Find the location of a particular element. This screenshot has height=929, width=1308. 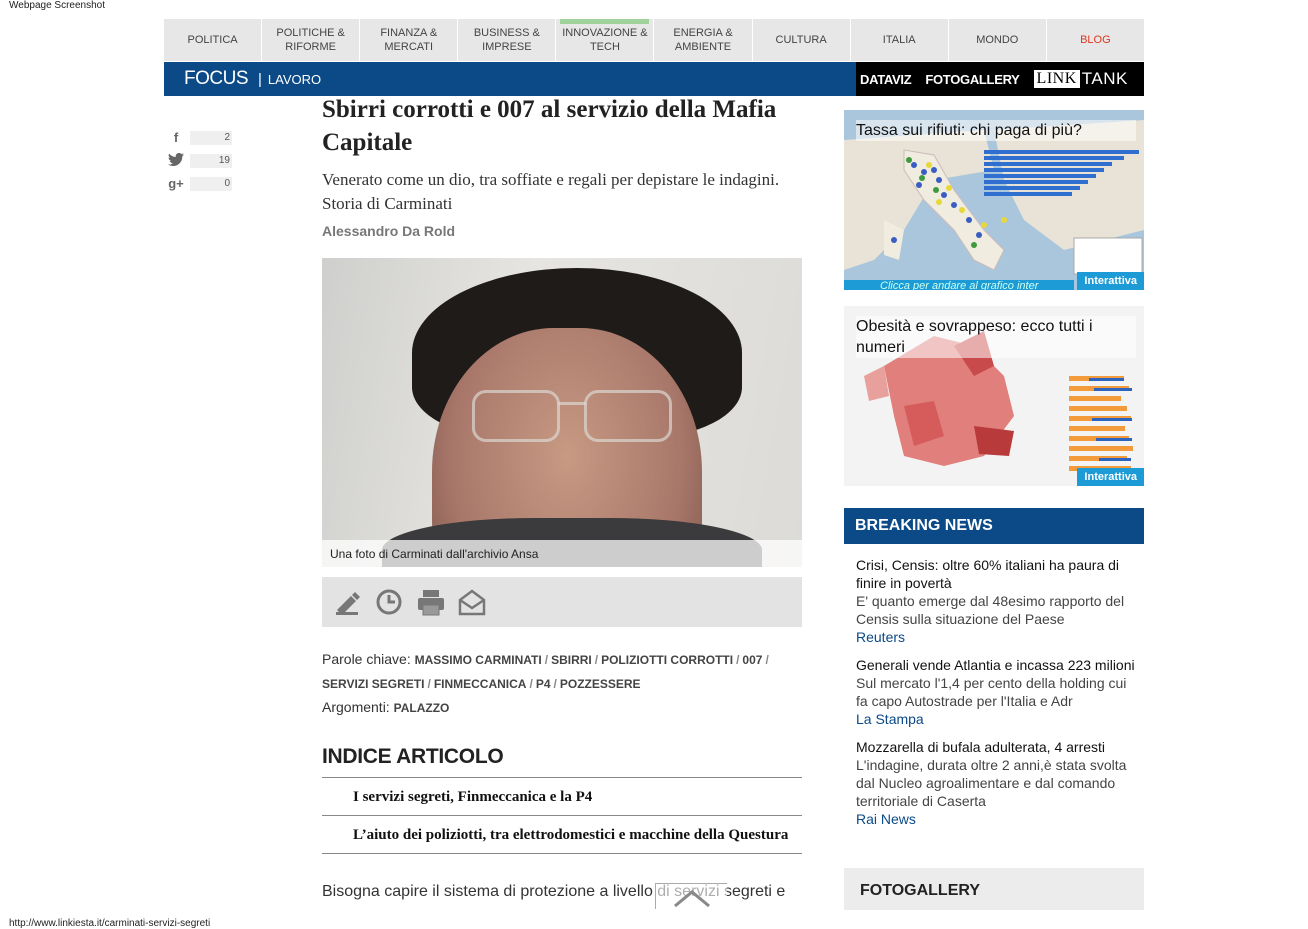

dataviz-link: DATAVIZ is located at coordinates (886, 79).